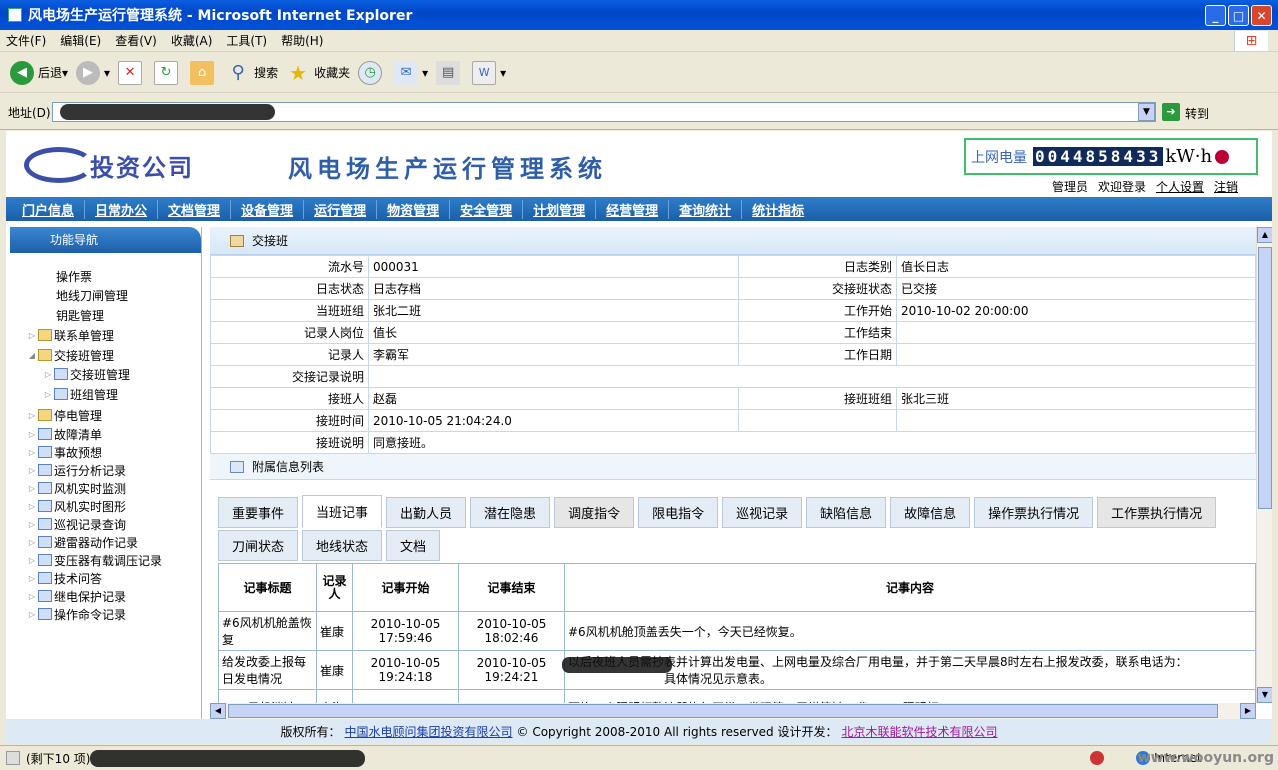  Describe the element at coordinates (706, 209) in the screenshot. I see `nav-query: 查询统计` at that location.